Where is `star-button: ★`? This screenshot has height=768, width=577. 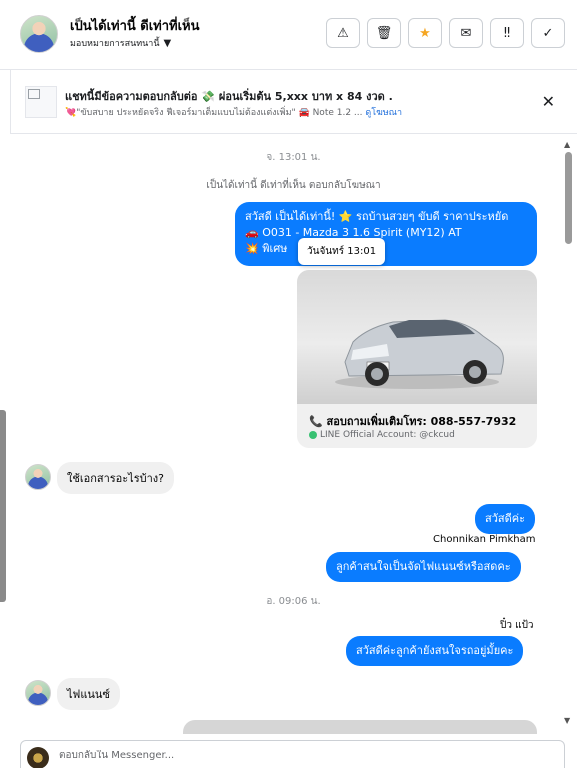
star-button: ★ is located at coordinates (425, 33).